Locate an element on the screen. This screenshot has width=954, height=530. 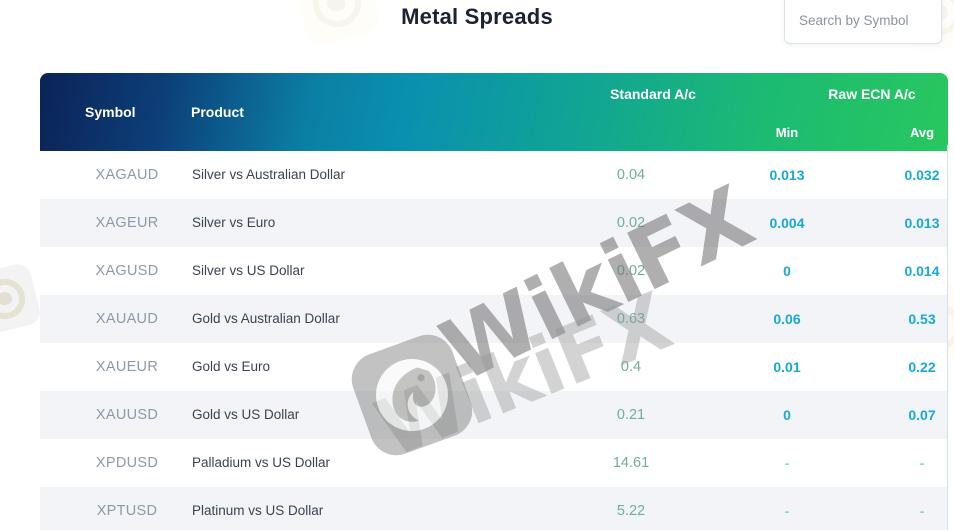
table-row: XAUUSD Gold vs US Dollar 0.21 0 0.07 is located at coordinates (494, 415).